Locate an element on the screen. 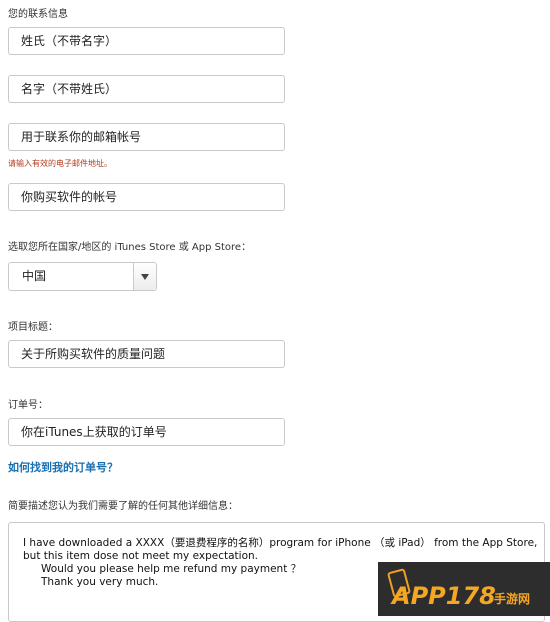  region-select: 中国 is located at coordinates (82, 276).